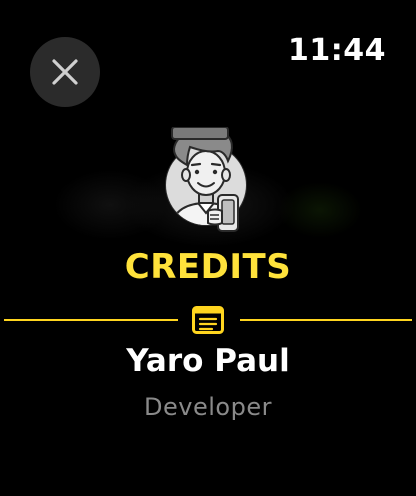  What do you see at coordinates (206, 179) in the screenshot?
I see `developer-avatar-icon` at bounding box center [206, 179].